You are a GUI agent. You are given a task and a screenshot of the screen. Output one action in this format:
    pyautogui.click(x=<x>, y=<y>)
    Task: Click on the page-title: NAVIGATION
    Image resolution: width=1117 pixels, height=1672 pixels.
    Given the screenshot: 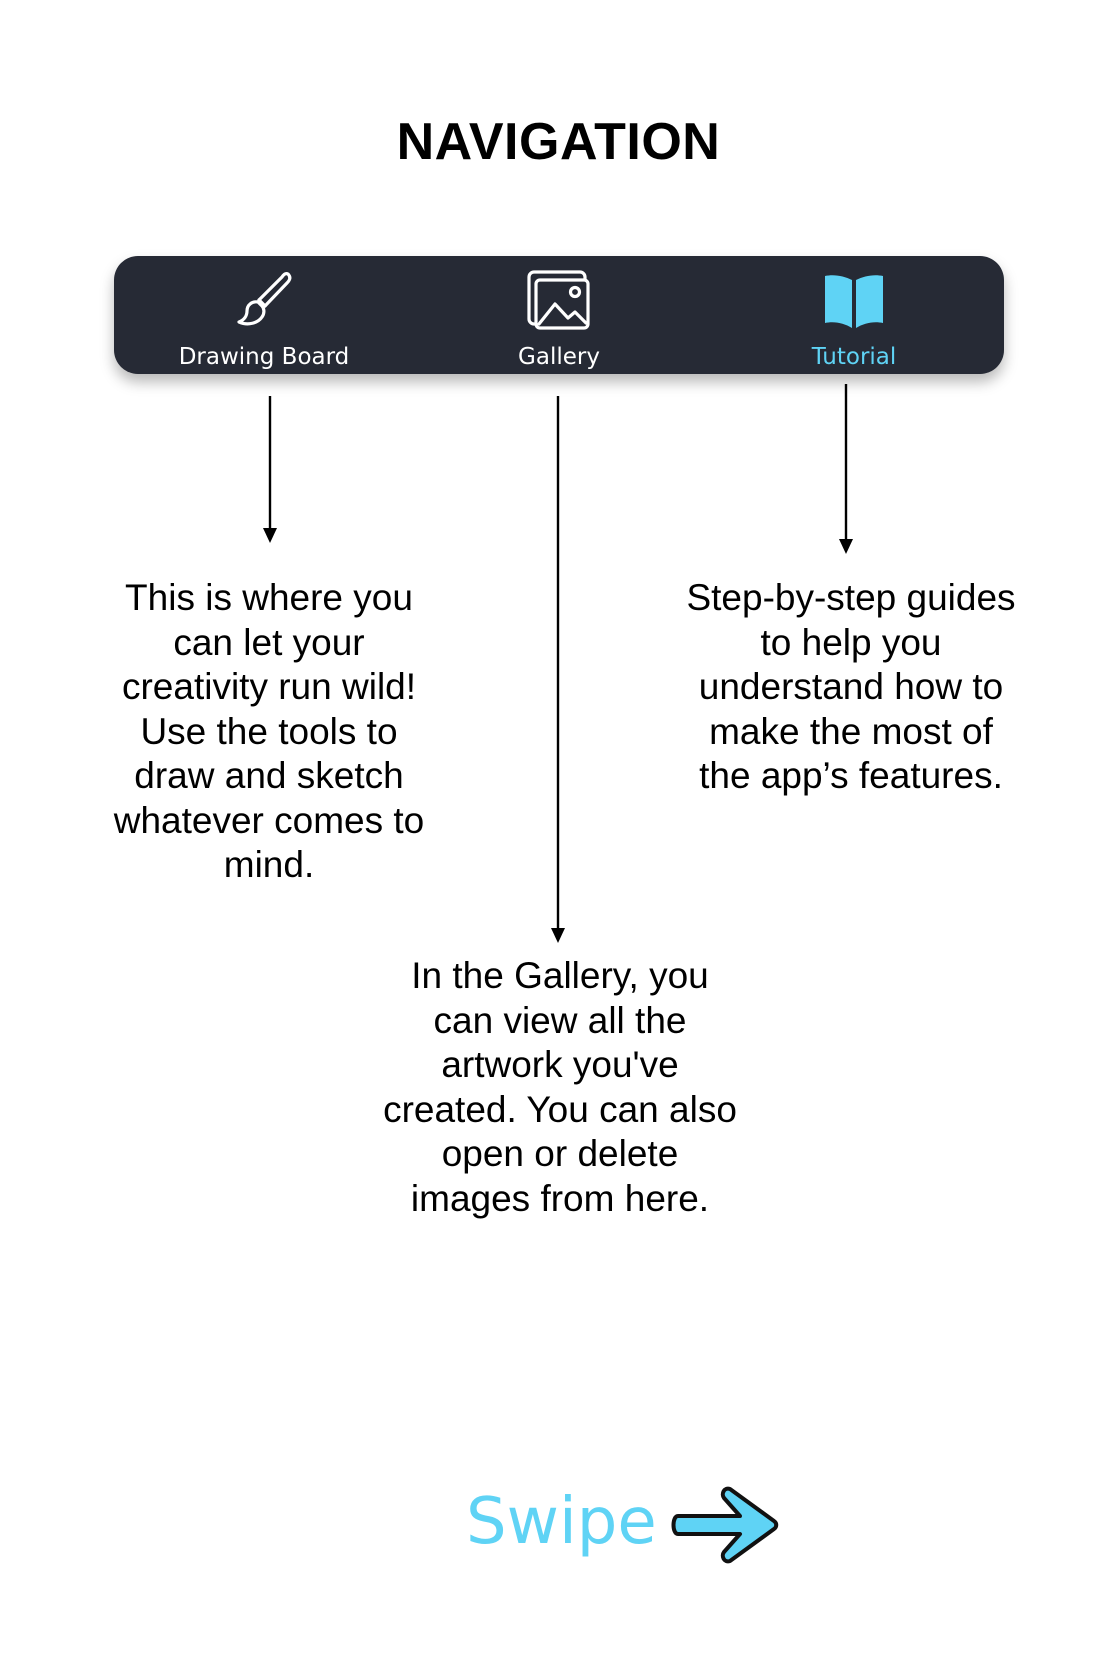 What is the action you would take?
    pyautogui.click(x=558, y=142)
    